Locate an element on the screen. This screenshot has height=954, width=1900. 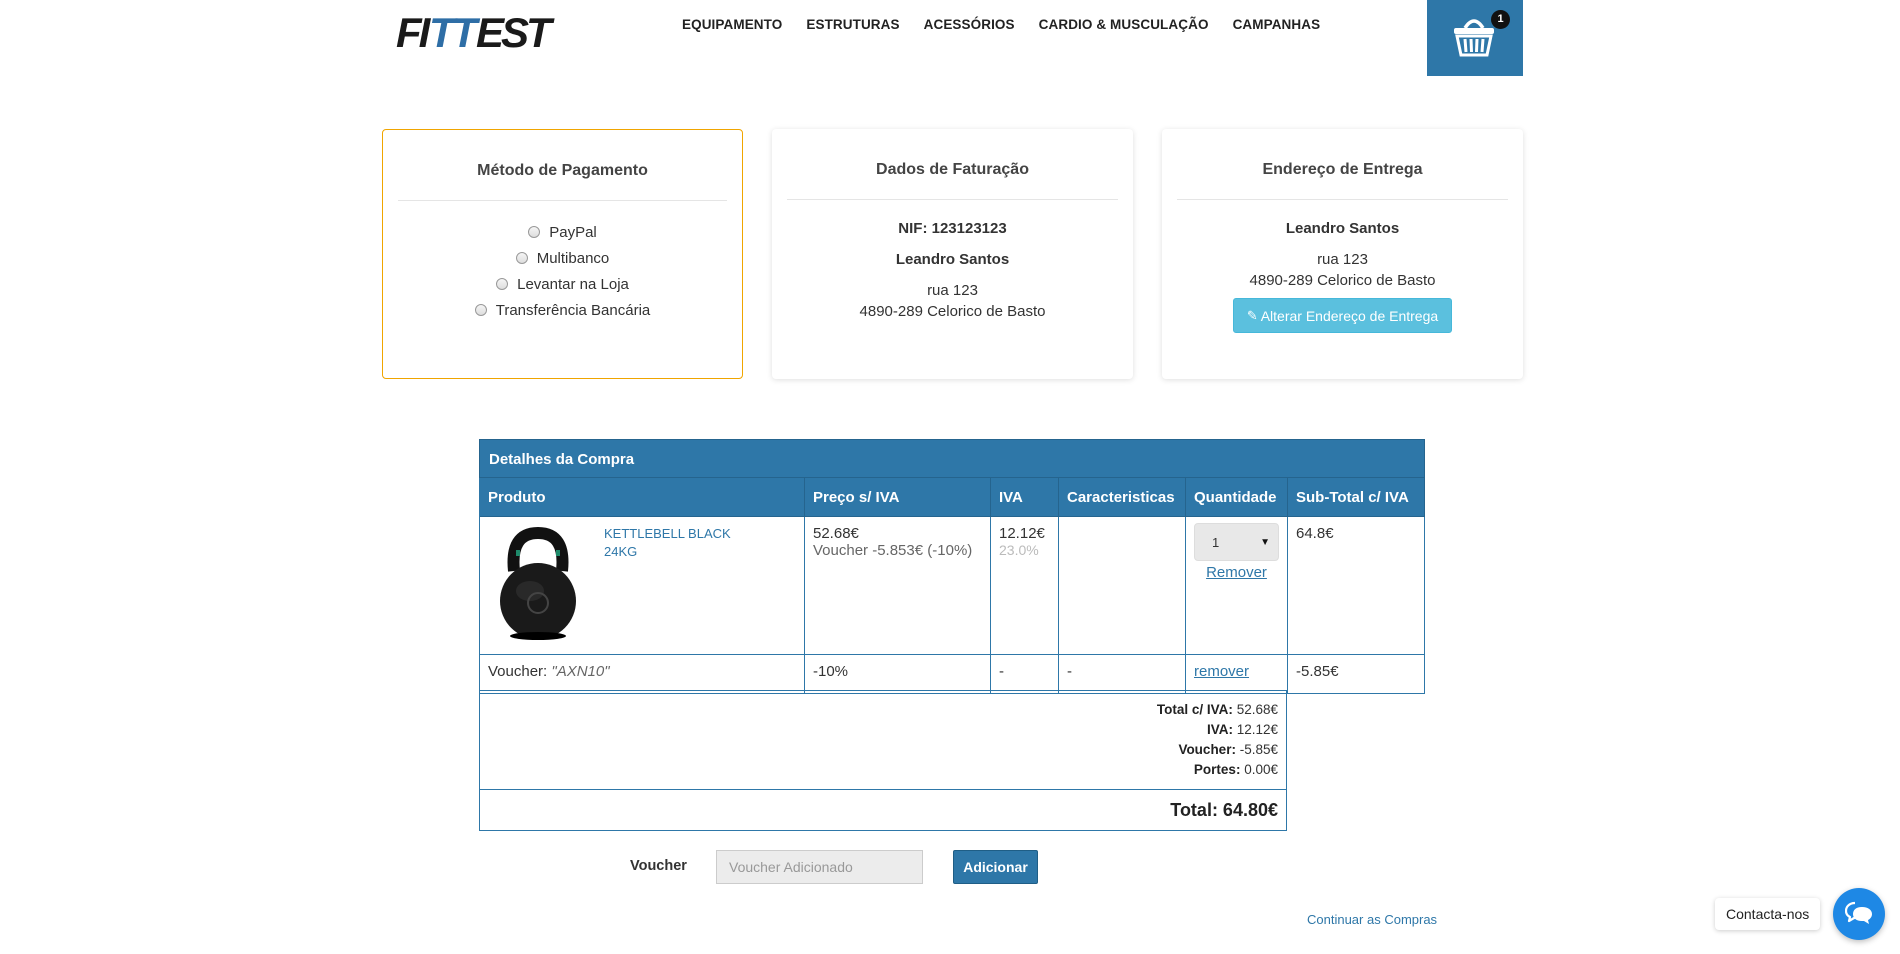
svg-text: FI is located at coordinates (414, 32).